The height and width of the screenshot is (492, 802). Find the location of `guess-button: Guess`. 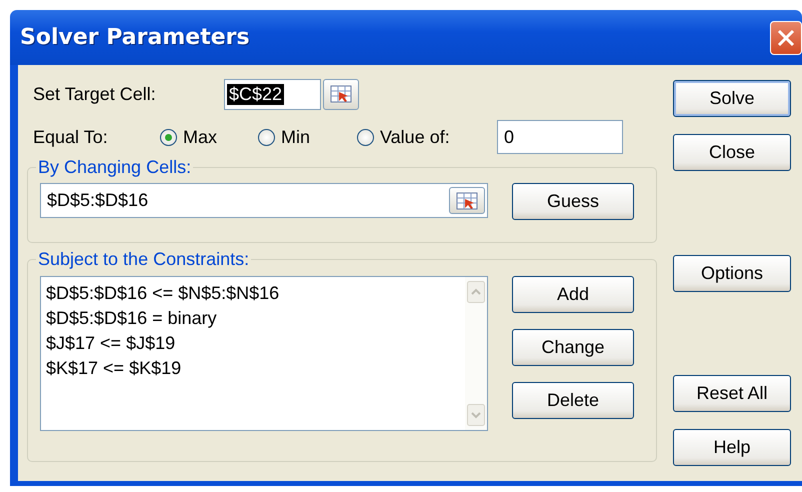

guess-button: Guess is located at coordinates (573, 201).